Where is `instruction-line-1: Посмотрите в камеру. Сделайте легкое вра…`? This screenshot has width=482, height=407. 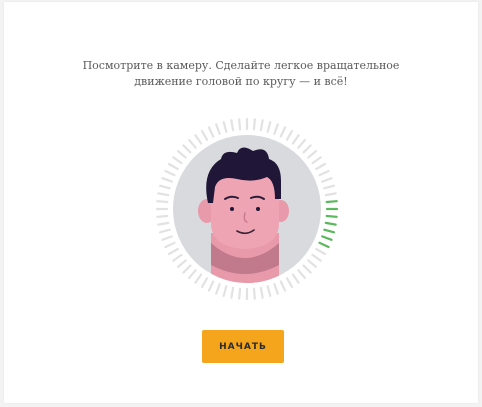
instruction-line-1: Посмотрите в камеру. Сделайте легкое вра… is located at coordinates (241, 65).